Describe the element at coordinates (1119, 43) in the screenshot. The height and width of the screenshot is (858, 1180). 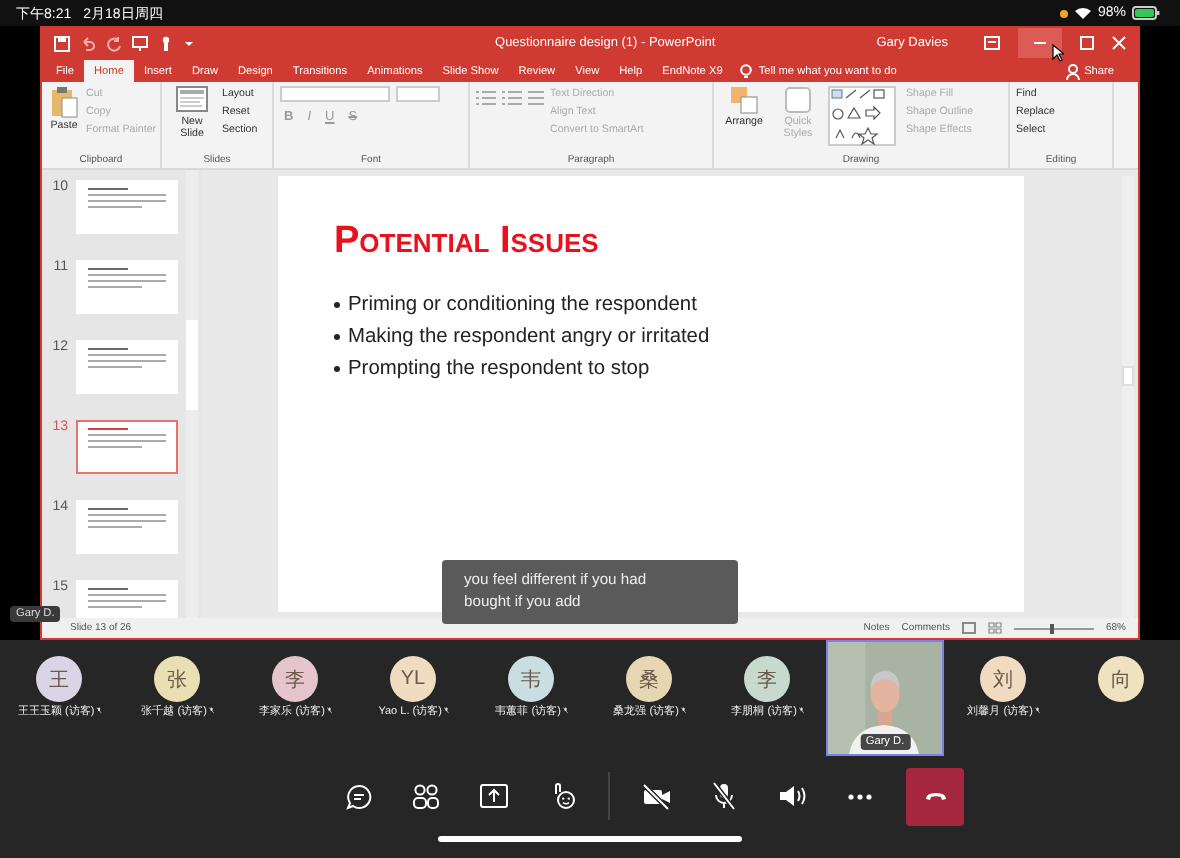
I see `close-icon` at that location.